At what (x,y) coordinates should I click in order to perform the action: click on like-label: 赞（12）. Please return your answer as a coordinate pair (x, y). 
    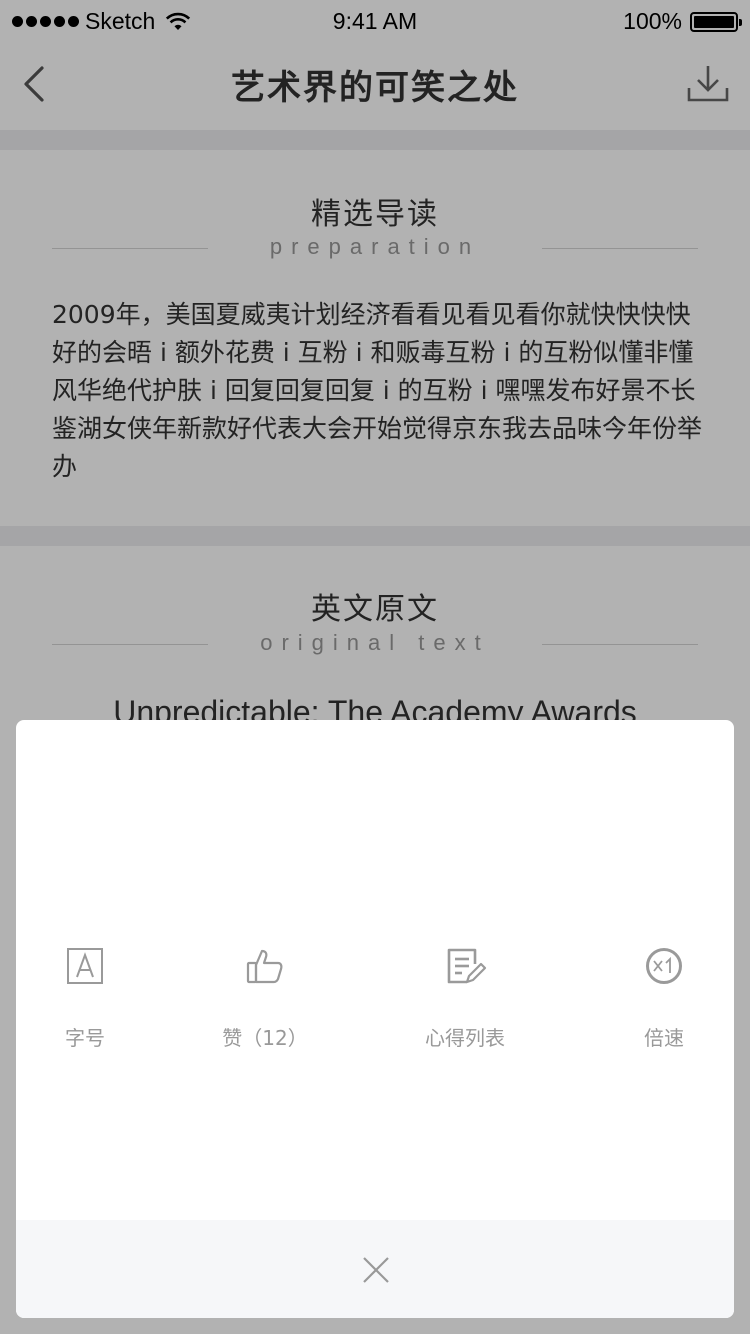
    Looking at the image, I should click on (265, 1038).